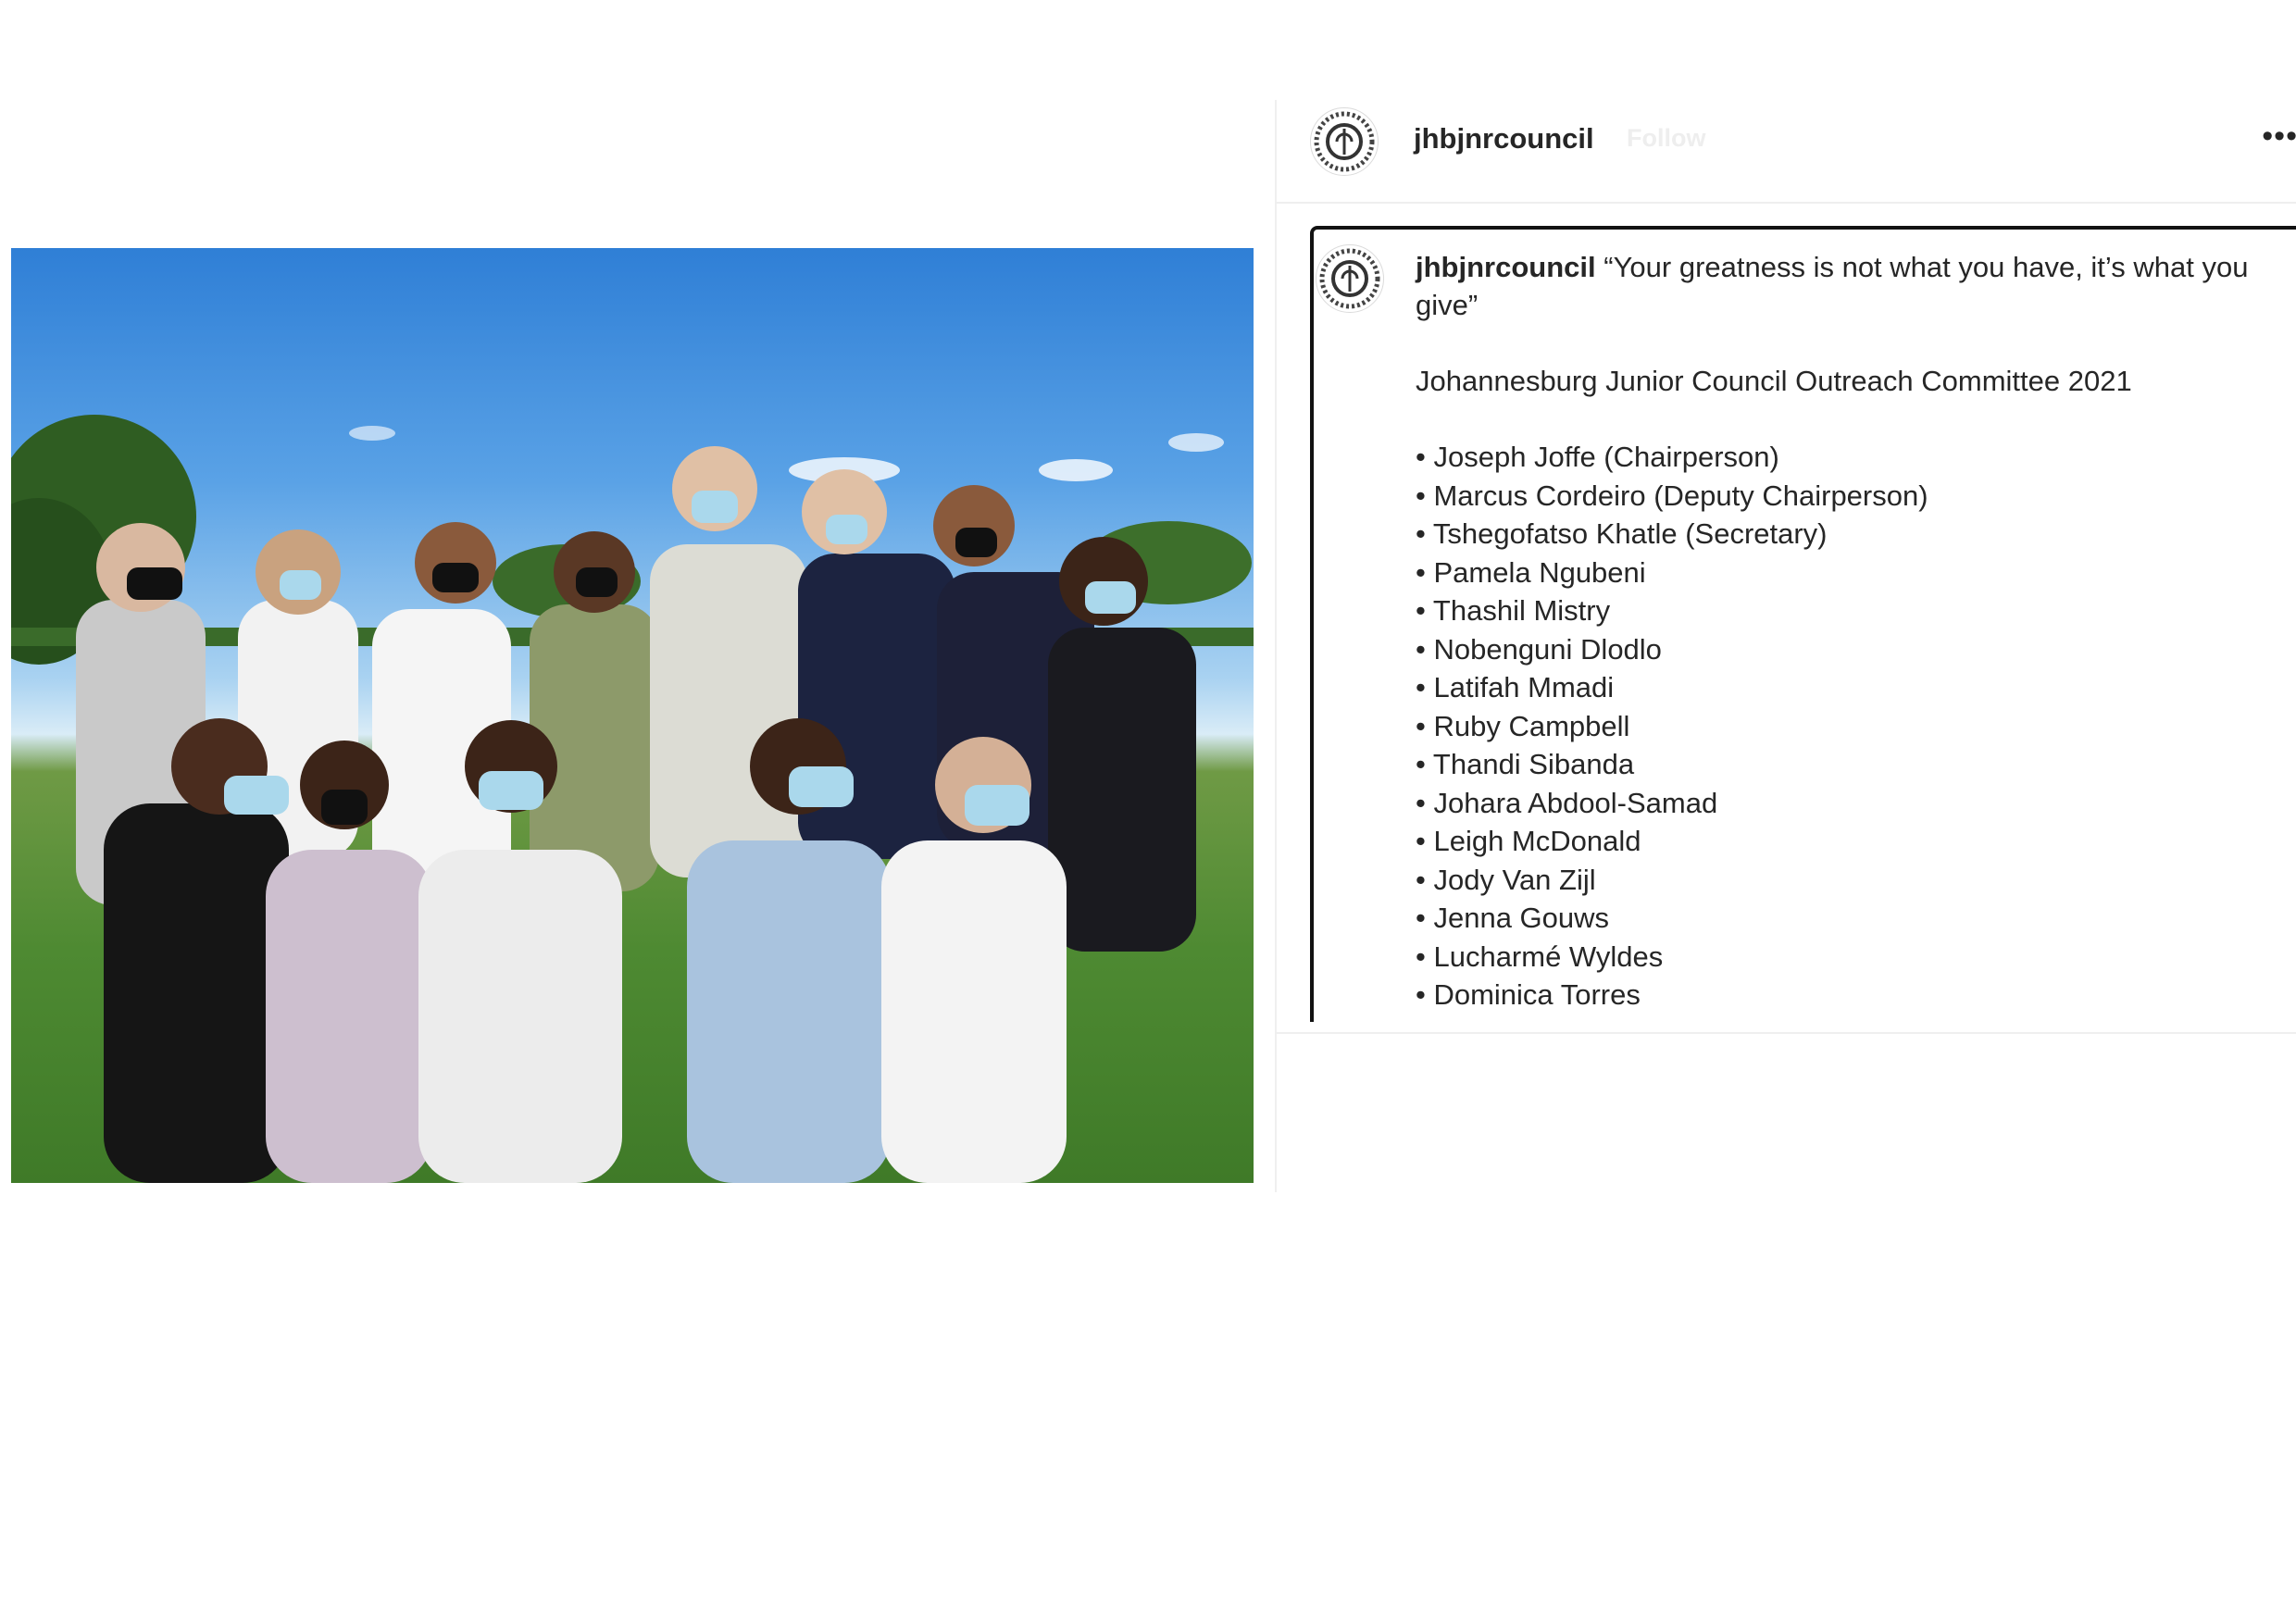 The width and height of the screenshot is (2296, 1618). I want to click on post-header: jhbjnrcouncil Follow •••, so click(1786, 152).